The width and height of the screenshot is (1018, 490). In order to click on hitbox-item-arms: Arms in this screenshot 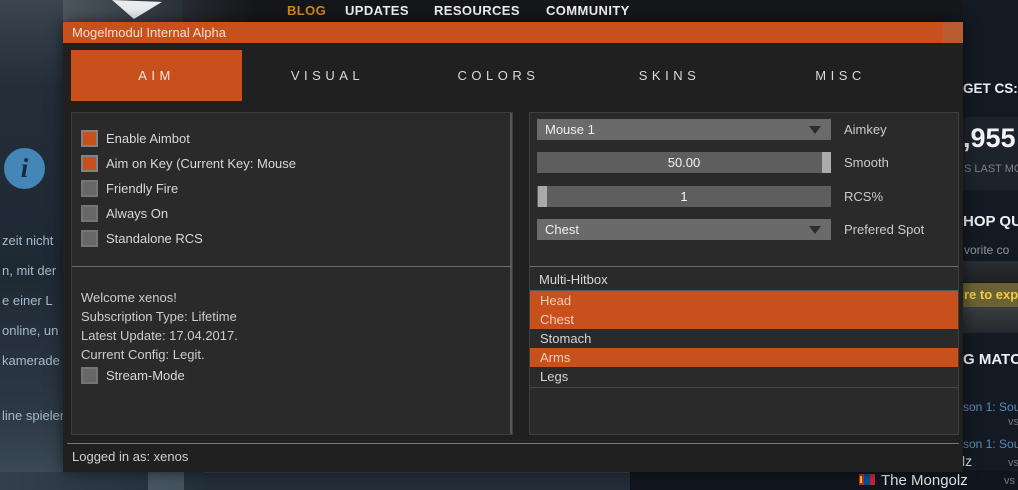, I will do `click(744, 357)`.